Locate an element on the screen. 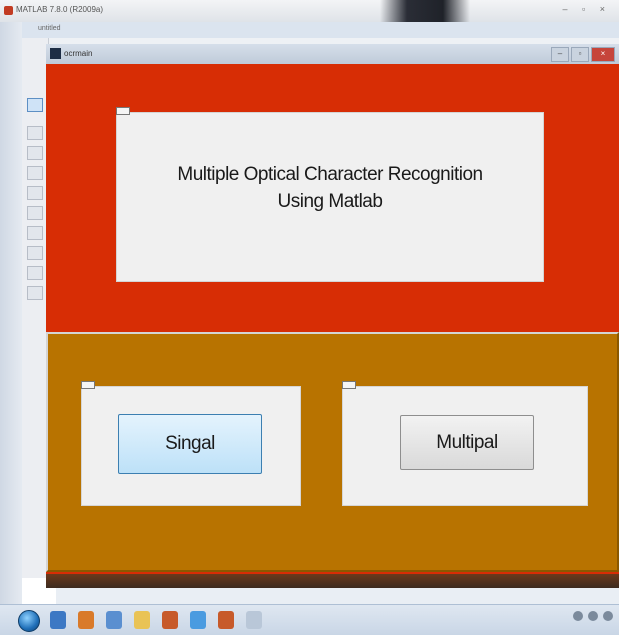  static-text-tool-icon is located at coordinates (35, 233).